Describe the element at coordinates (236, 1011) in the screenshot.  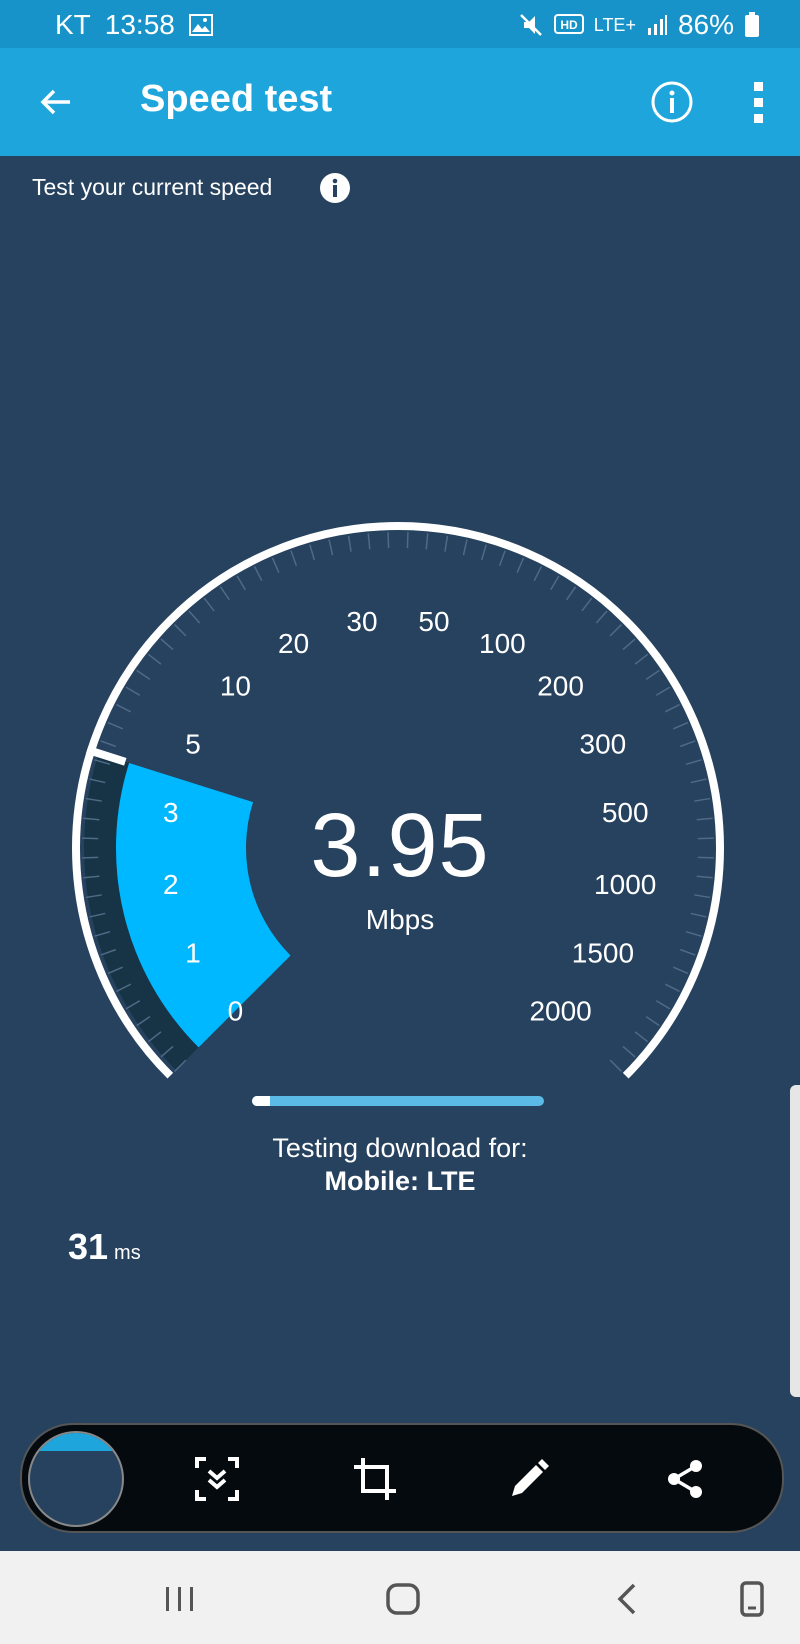
I see `gauge-tick-label: 0` at that location.